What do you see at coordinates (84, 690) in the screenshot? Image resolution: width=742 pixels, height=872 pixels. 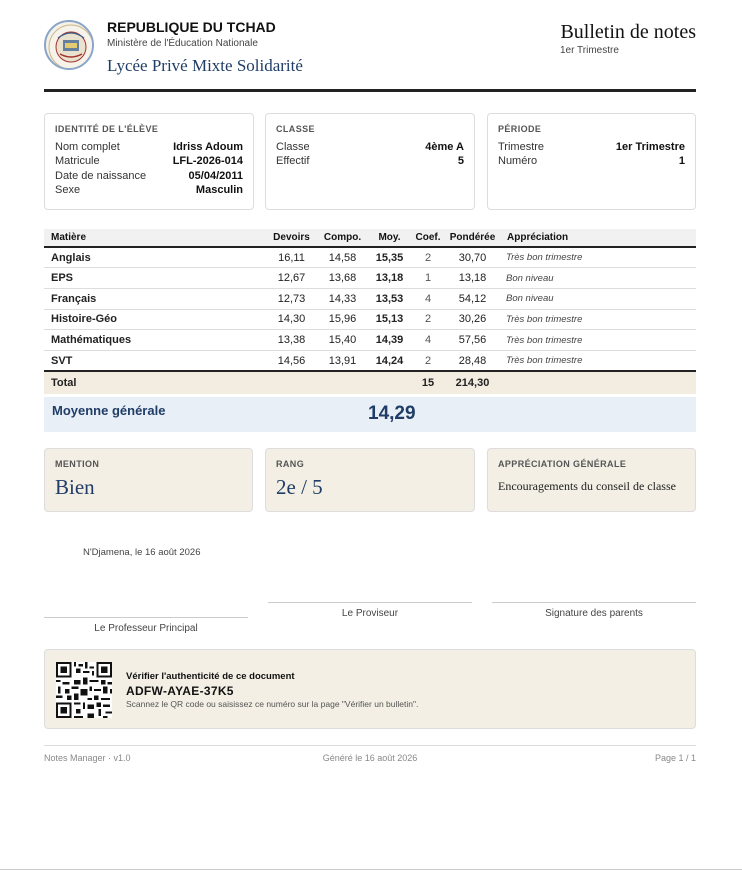 I see `qr-code-icon` at bounding box center [84, 690].